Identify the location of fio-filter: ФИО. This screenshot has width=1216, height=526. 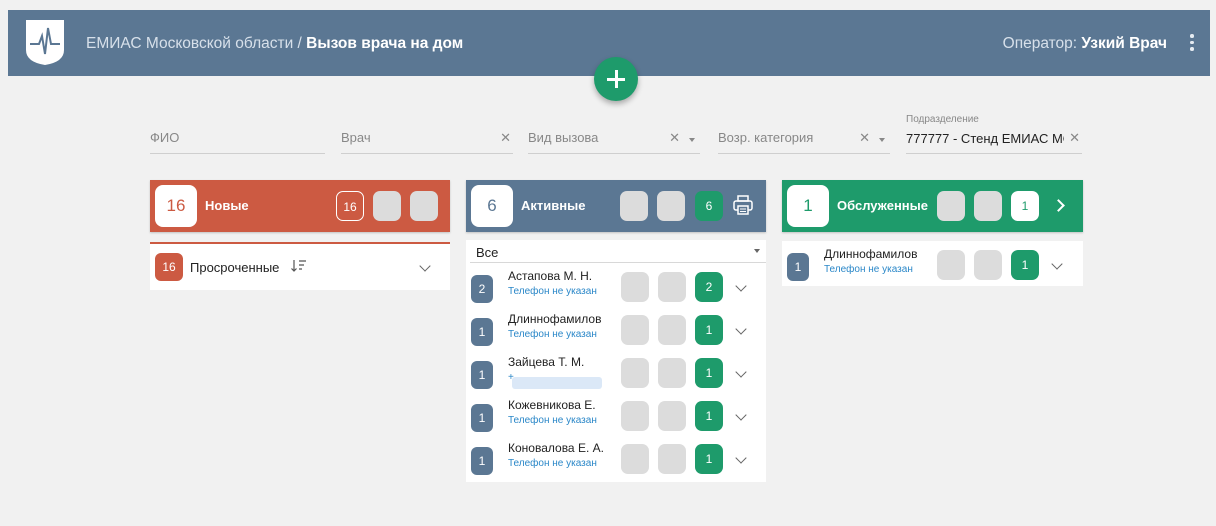
(237, 137).